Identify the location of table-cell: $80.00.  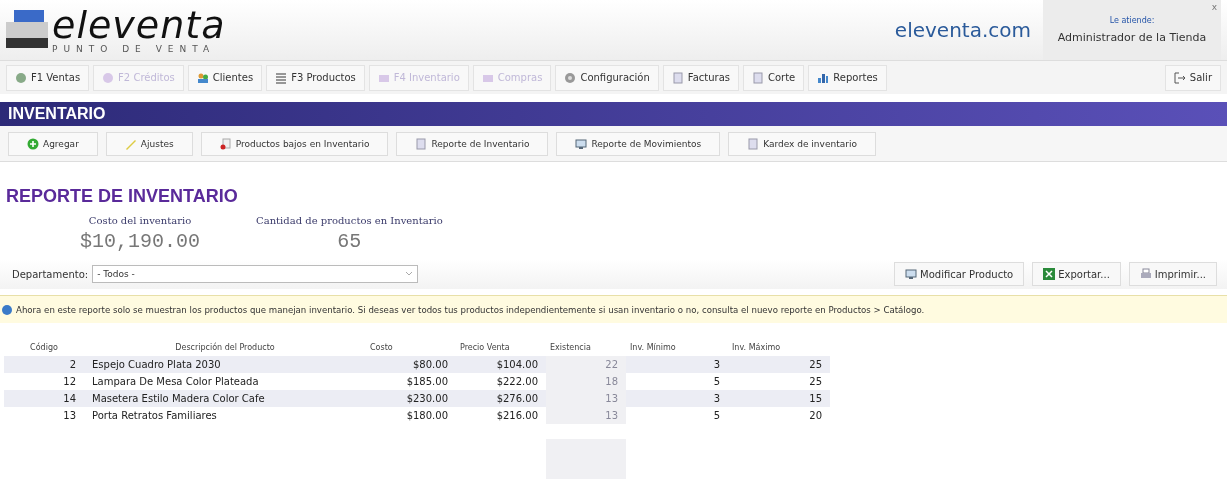
(411, 364).